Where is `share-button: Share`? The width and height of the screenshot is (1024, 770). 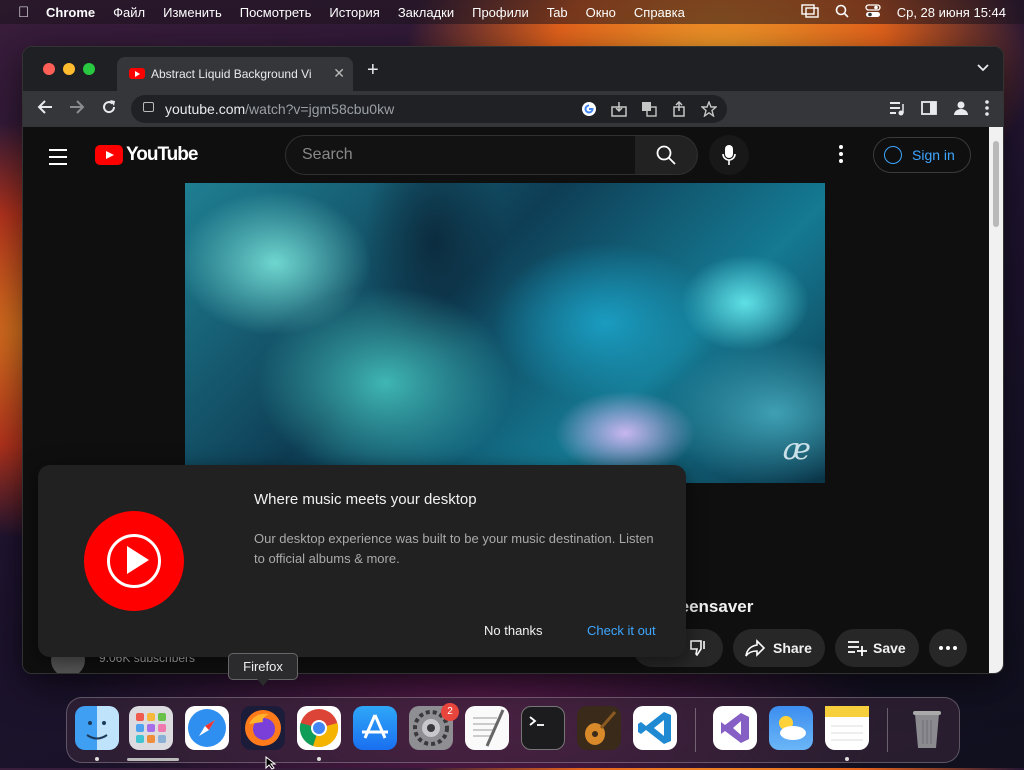
share-button: Share is located at coordinates (779, 648).